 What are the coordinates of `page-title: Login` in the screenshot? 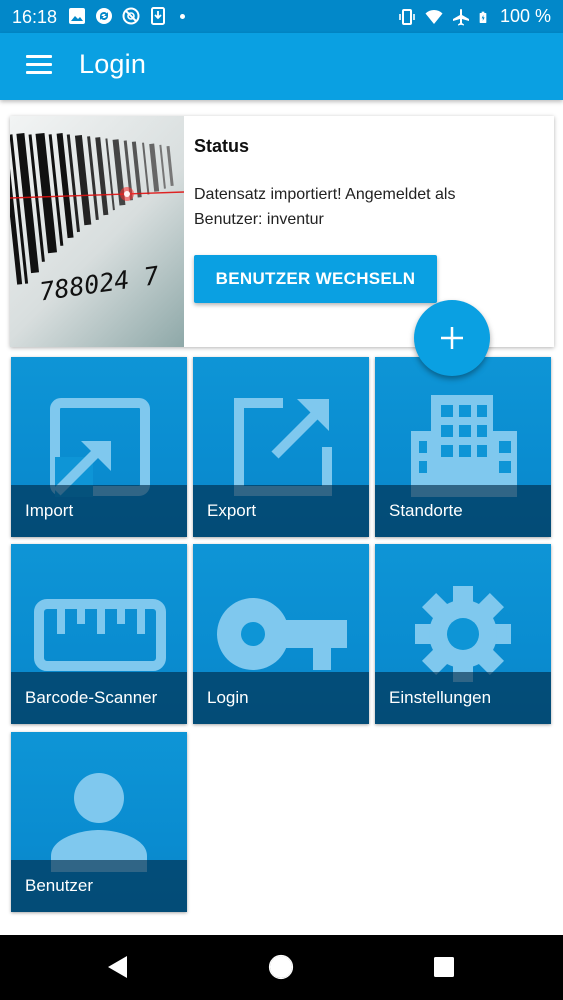 It's located at (113, 64).